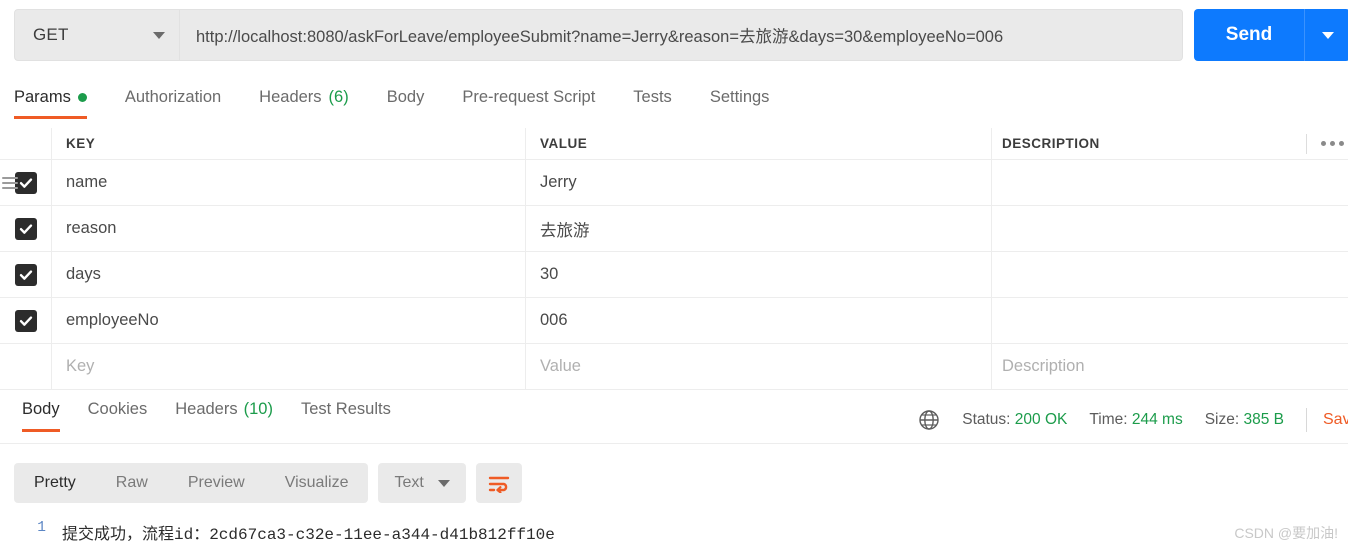 The width and height of the screenshot is (1348, 549). Describe the element at coordinates (289, 143) in the screenshot. I see `header-cell-key: KEY` at that location.